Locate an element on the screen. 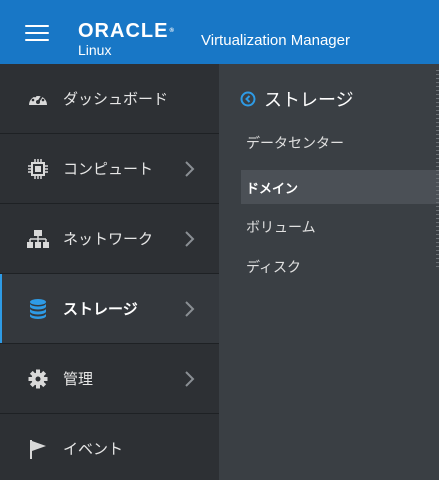  sidebar-item-label: イベント is located at coordinates (93, 449).